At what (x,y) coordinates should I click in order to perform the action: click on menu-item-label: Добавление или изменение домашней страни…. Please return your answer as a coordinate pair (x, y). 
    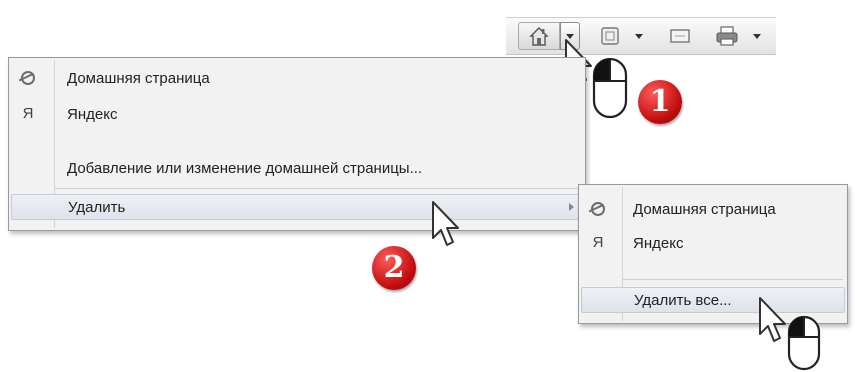
    Looking at the image, I should click on (245, 168).